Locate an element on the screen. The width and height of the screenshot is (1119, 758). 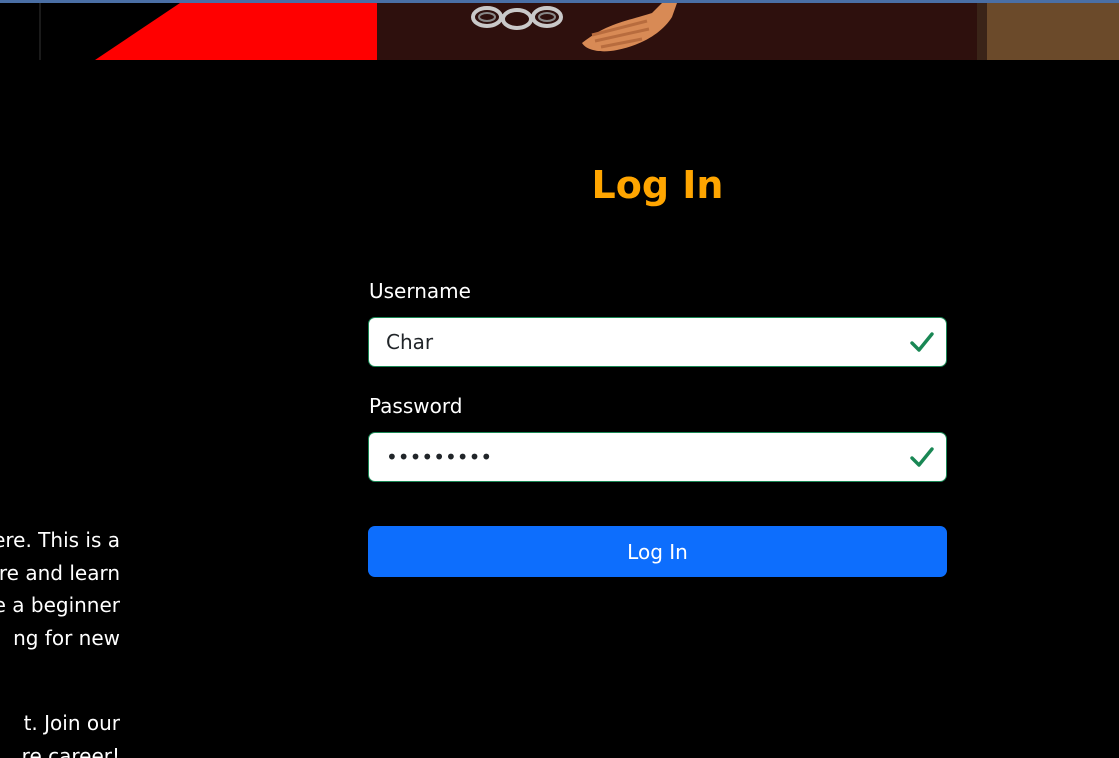
intro-line: e a beginner is located at coordinates (60, 605).